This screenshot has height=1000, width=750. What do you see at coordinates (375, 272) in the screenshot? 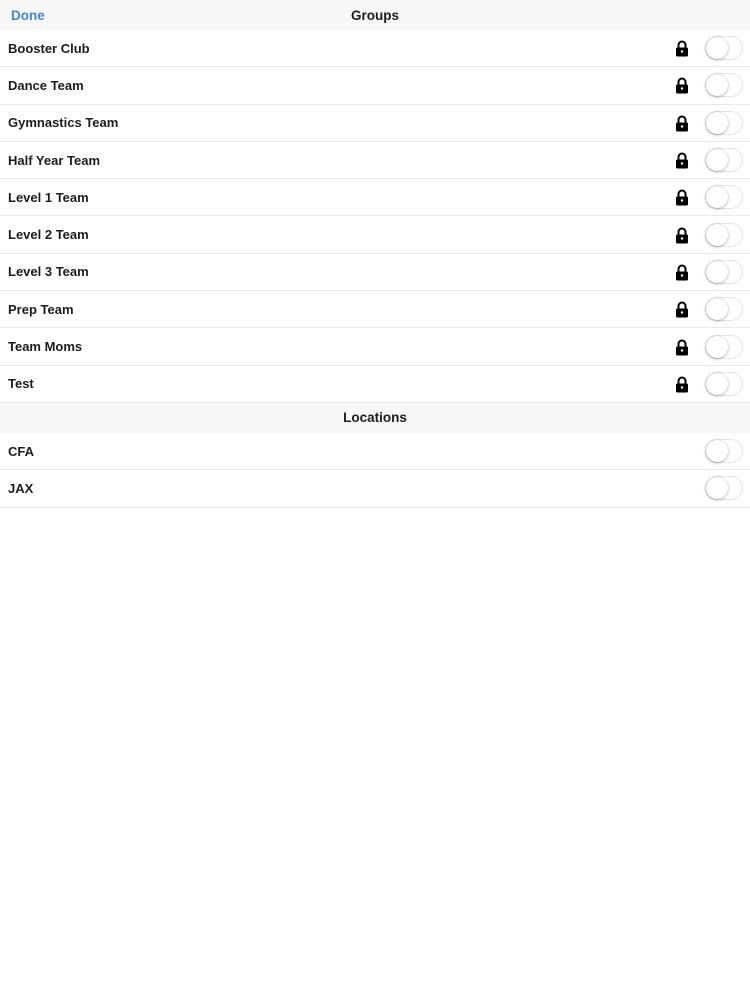
I see `group-row-level-3-team: Level 3 Team` at bounding box center [375, 272].